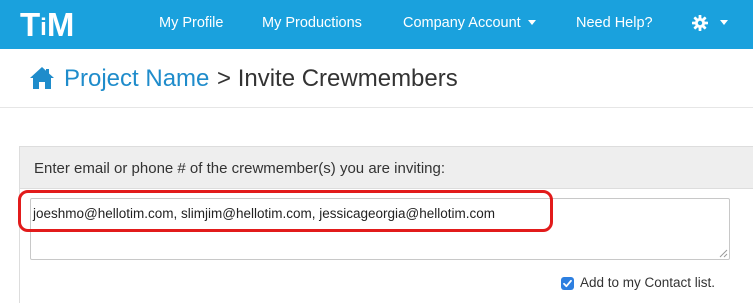 The height and width of the screenshot is (303, 753). I want to click on nav-my-profile: My Profile, so click(191, 24).